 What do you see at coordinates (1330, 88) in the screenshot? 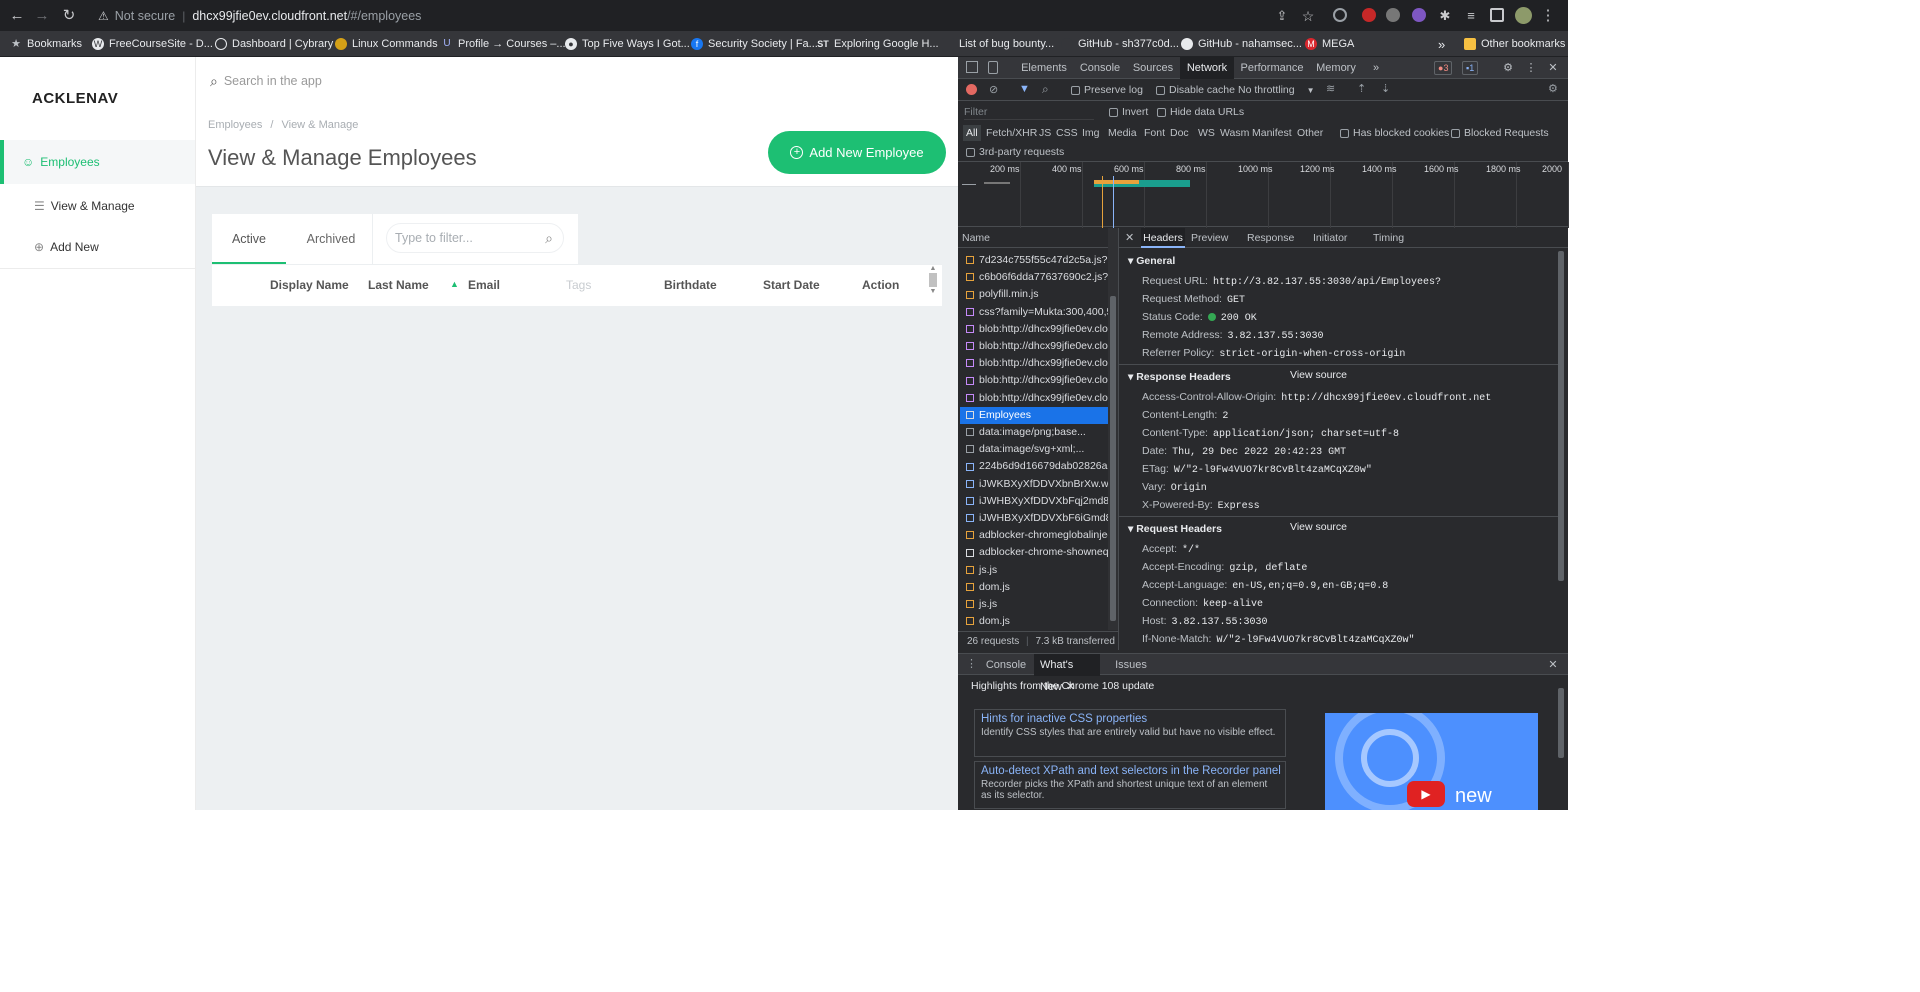
I see `network-conditions-icon: ≋` at bounding box center [1330, 88].